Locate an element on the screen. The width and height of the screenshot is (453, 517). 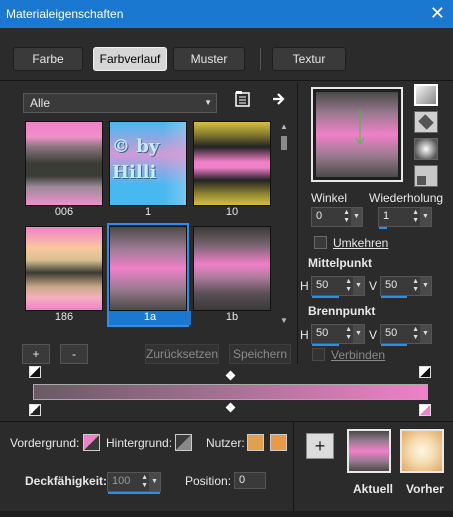
focal-v-level-bar is located at coordinates (394, 345).